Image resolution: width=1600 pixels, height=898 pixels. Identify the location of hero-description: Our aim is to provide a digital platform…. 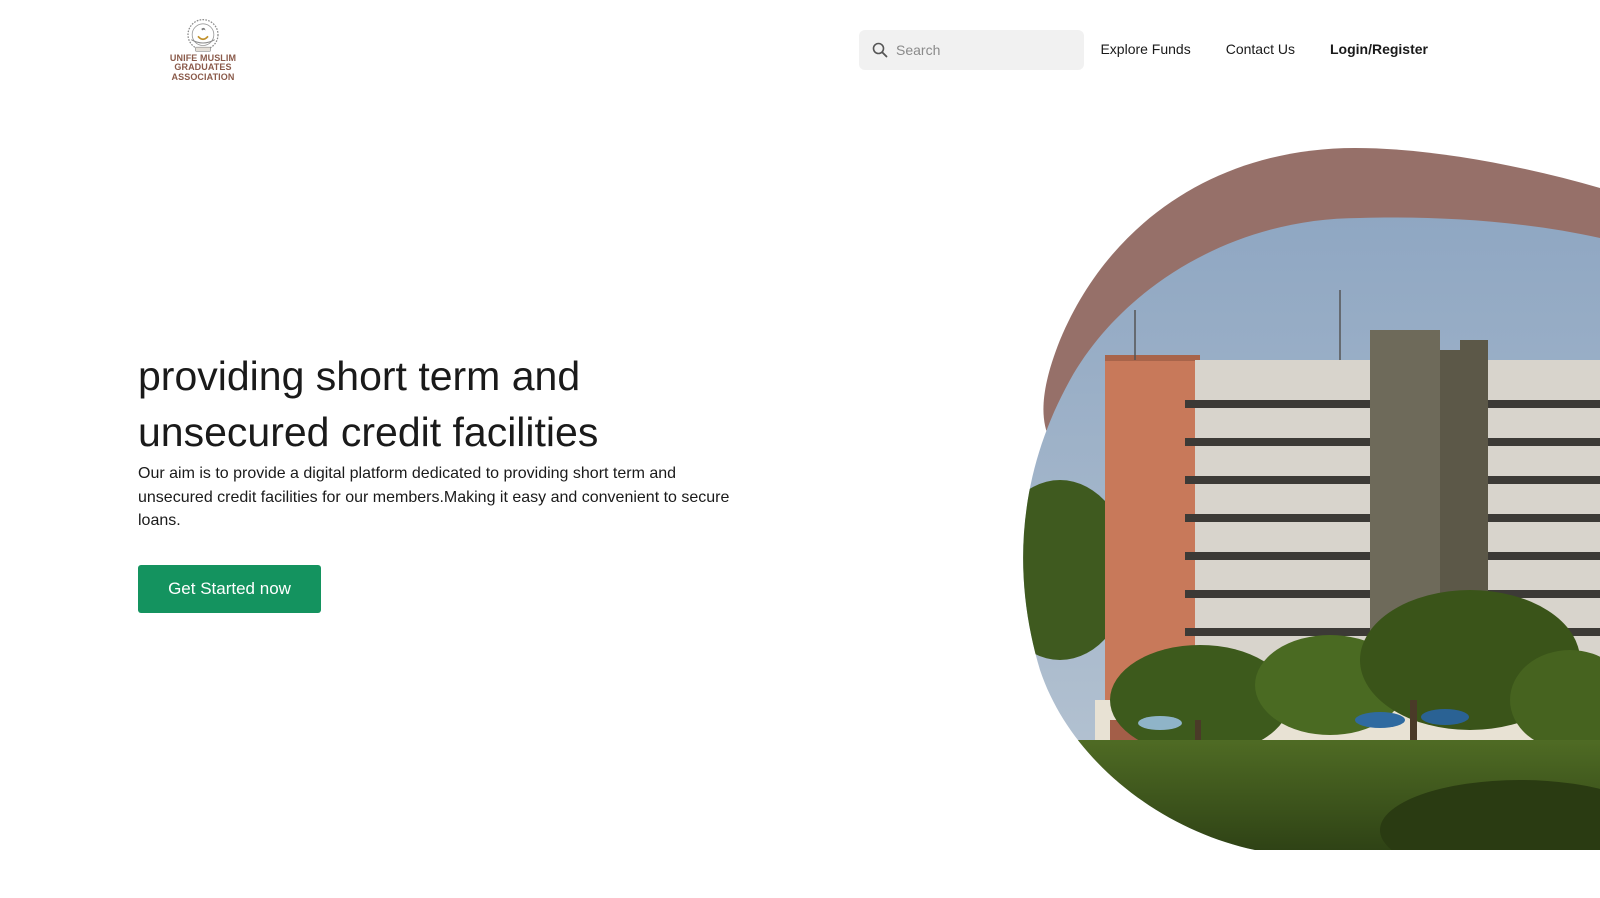
(434, 497).